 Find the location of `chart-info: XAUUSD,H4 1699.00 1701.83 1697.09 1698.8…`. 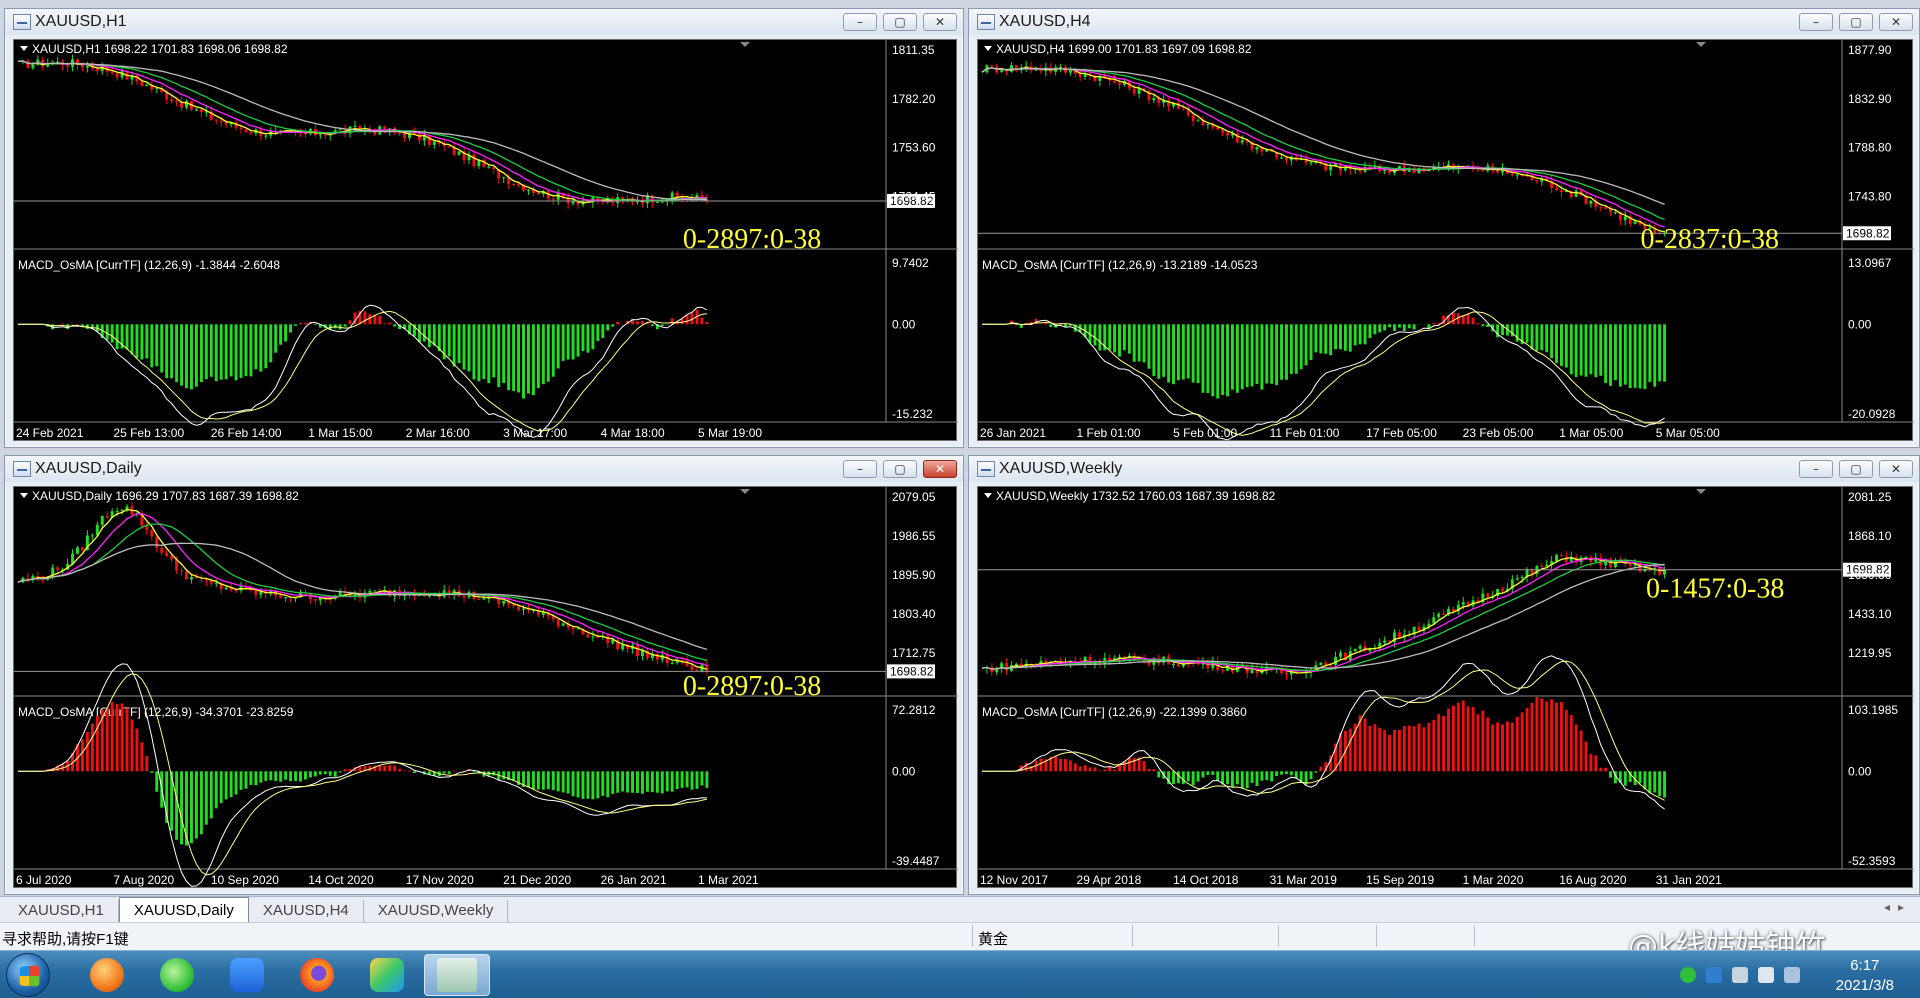

chart-info: XAUUSD,H4 1699.00 1701.83 1697.09 1698.8… is located at coordinates (1124, 49).